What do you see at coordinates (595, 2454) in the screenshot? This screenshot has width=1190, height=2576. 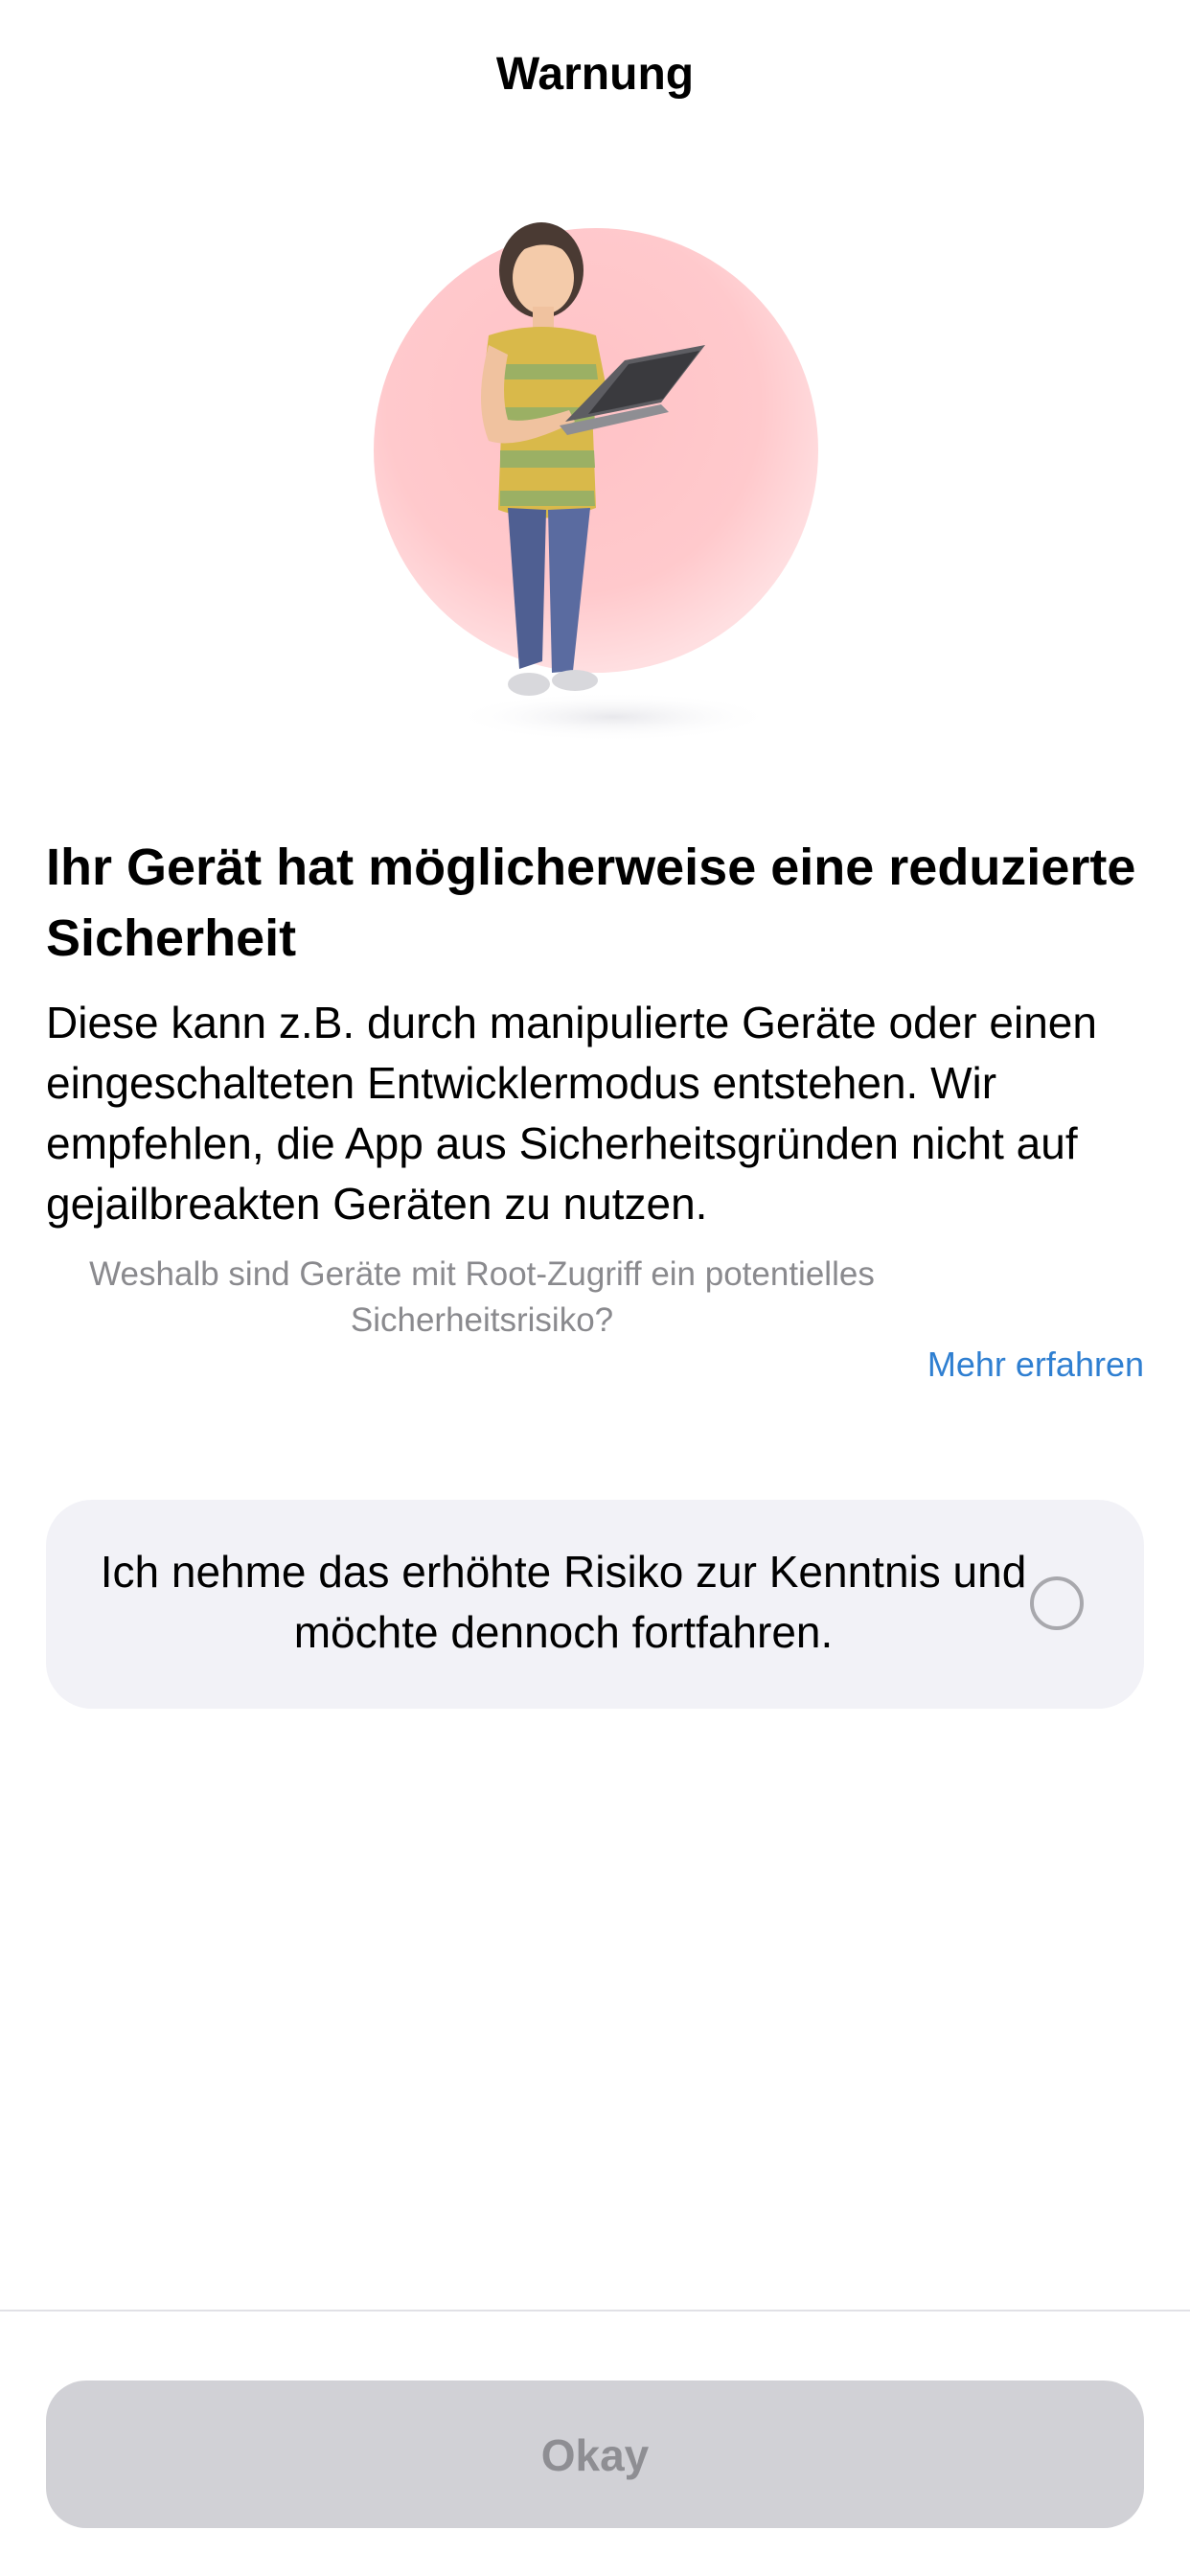 I see `okay-button: Okay` at bounding box center [595, 2454].